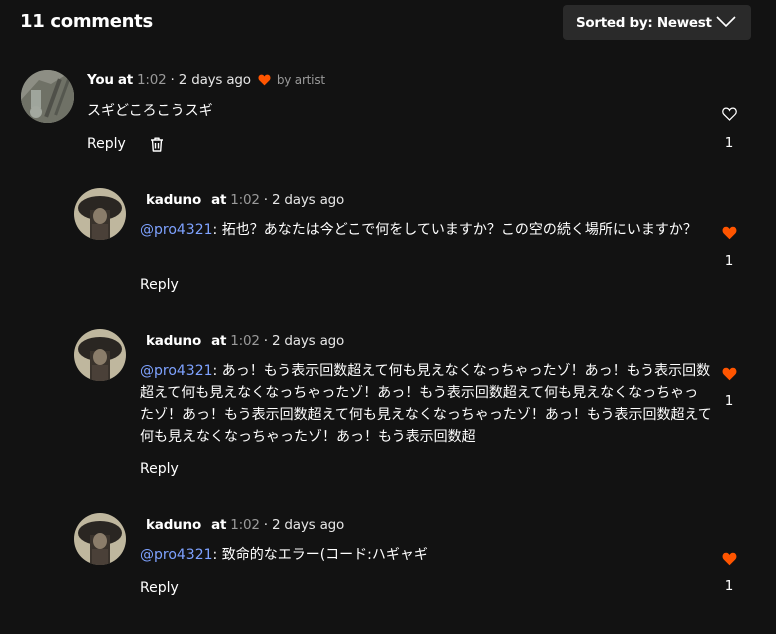 The width and height of the screenshot is (776, 634). Describe the element at coordinates (264, 80) in the screenshot. I see `artist-heart-icon` at that location.